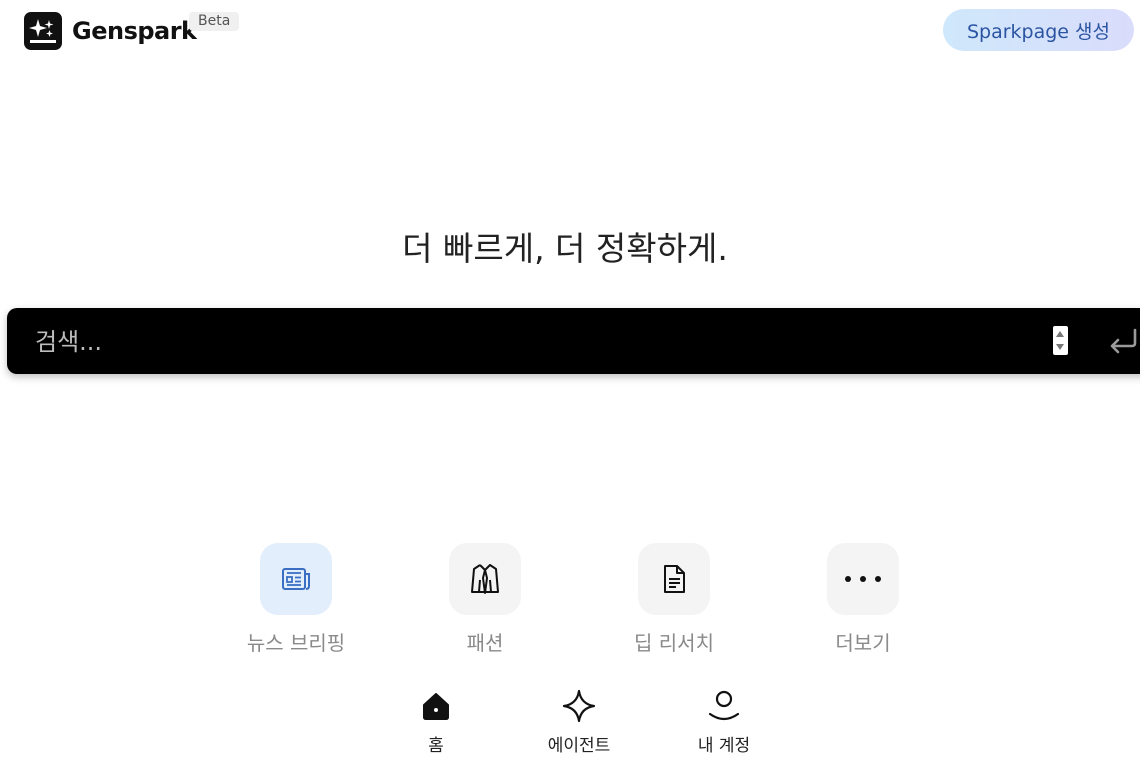  I want to click on quick-fashion: 패션, so click(485, 599).